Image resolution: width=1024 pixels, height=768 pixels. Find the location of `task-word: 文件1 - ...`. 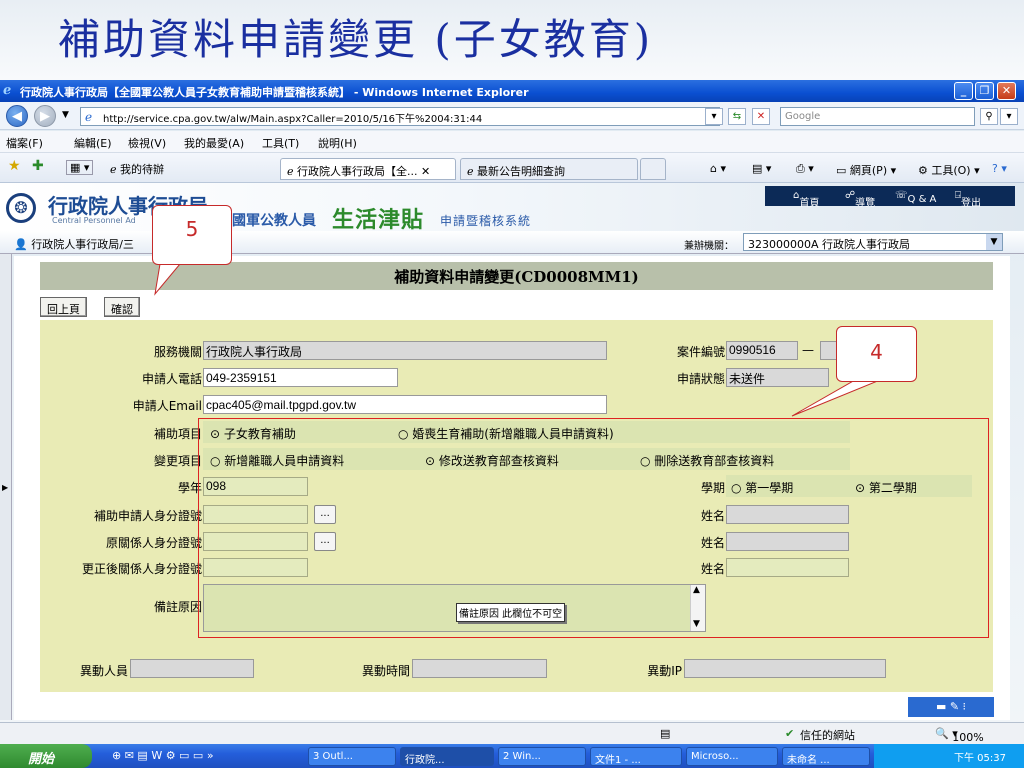

task-word: 文件1 - ... is located at coordinates (636, 756).